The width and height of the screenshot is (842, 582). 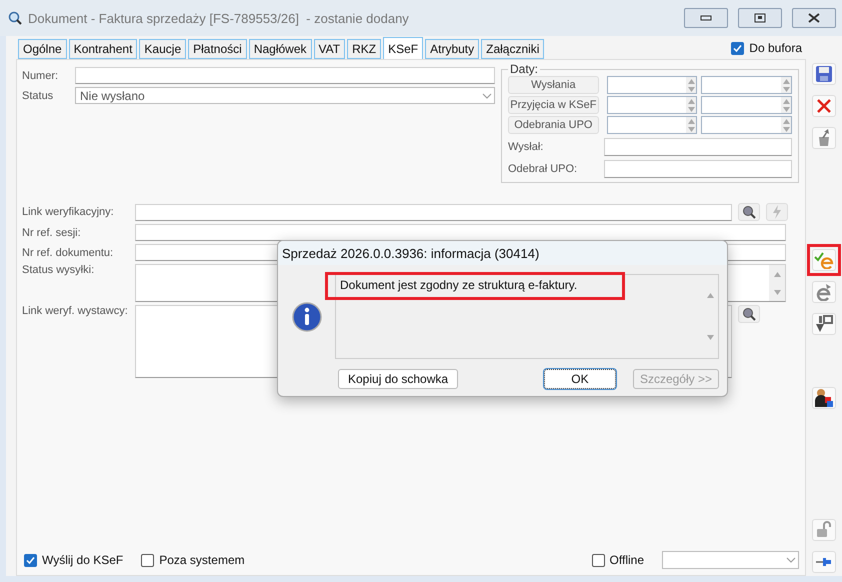 I want to click on unlocked-padlock-icon, so click(x=824, y=530).